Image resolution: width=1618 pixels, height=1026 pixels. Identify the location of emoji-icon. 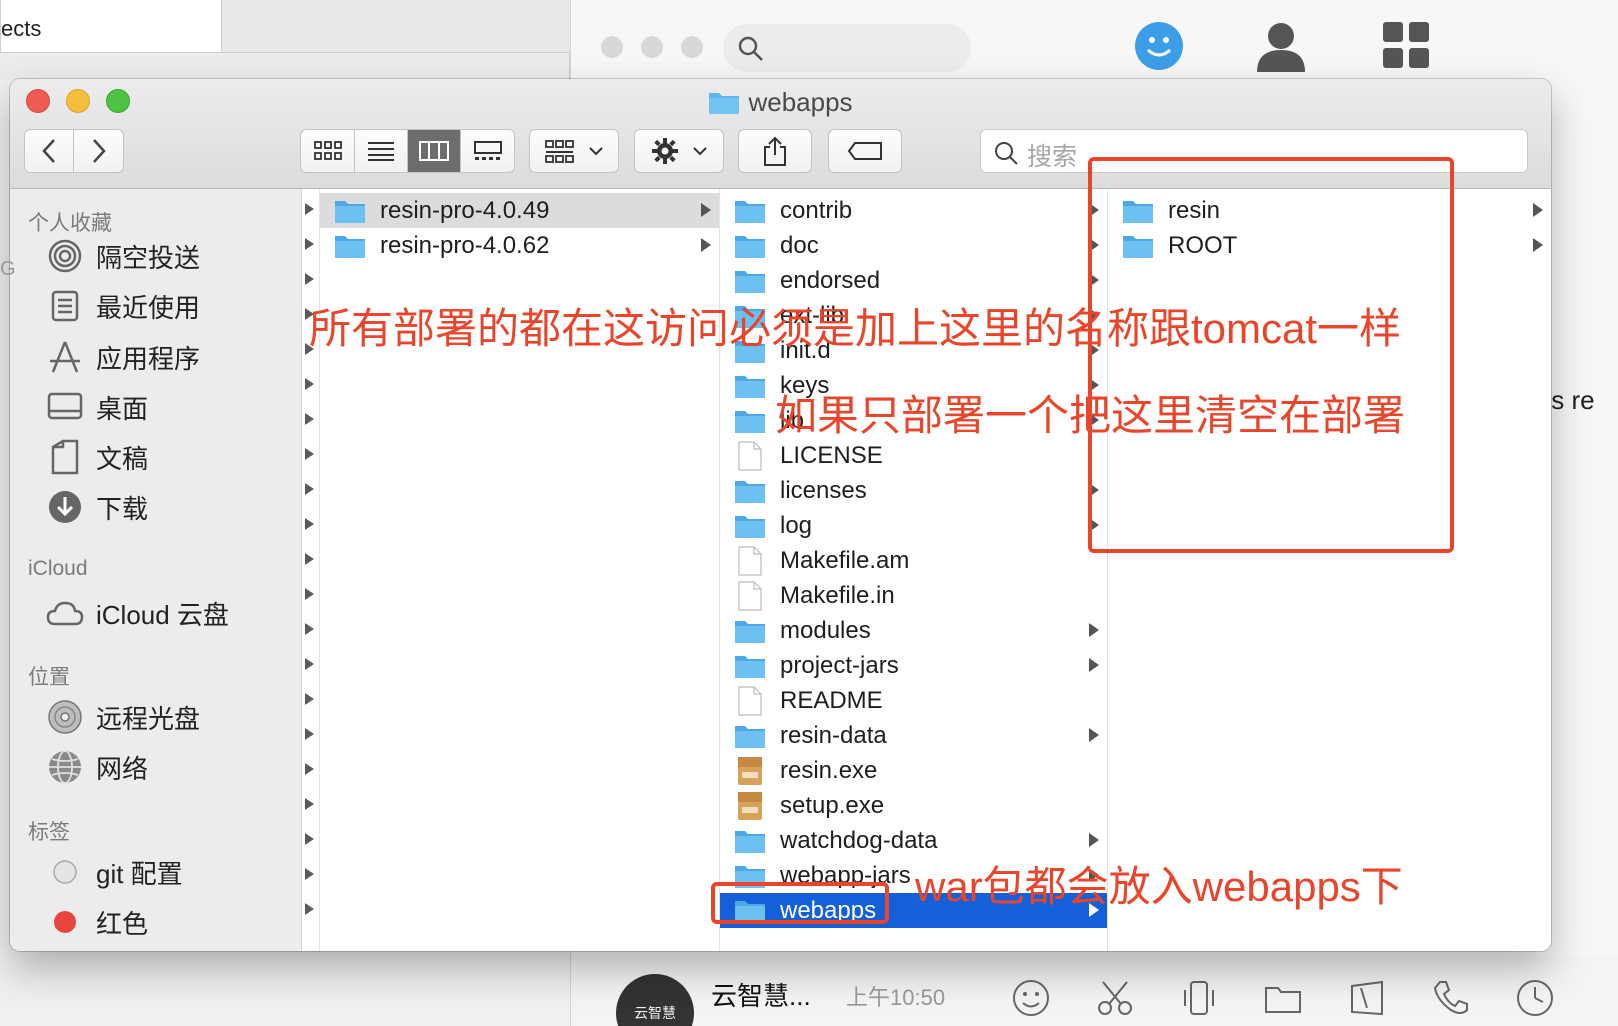
(1031, 998).